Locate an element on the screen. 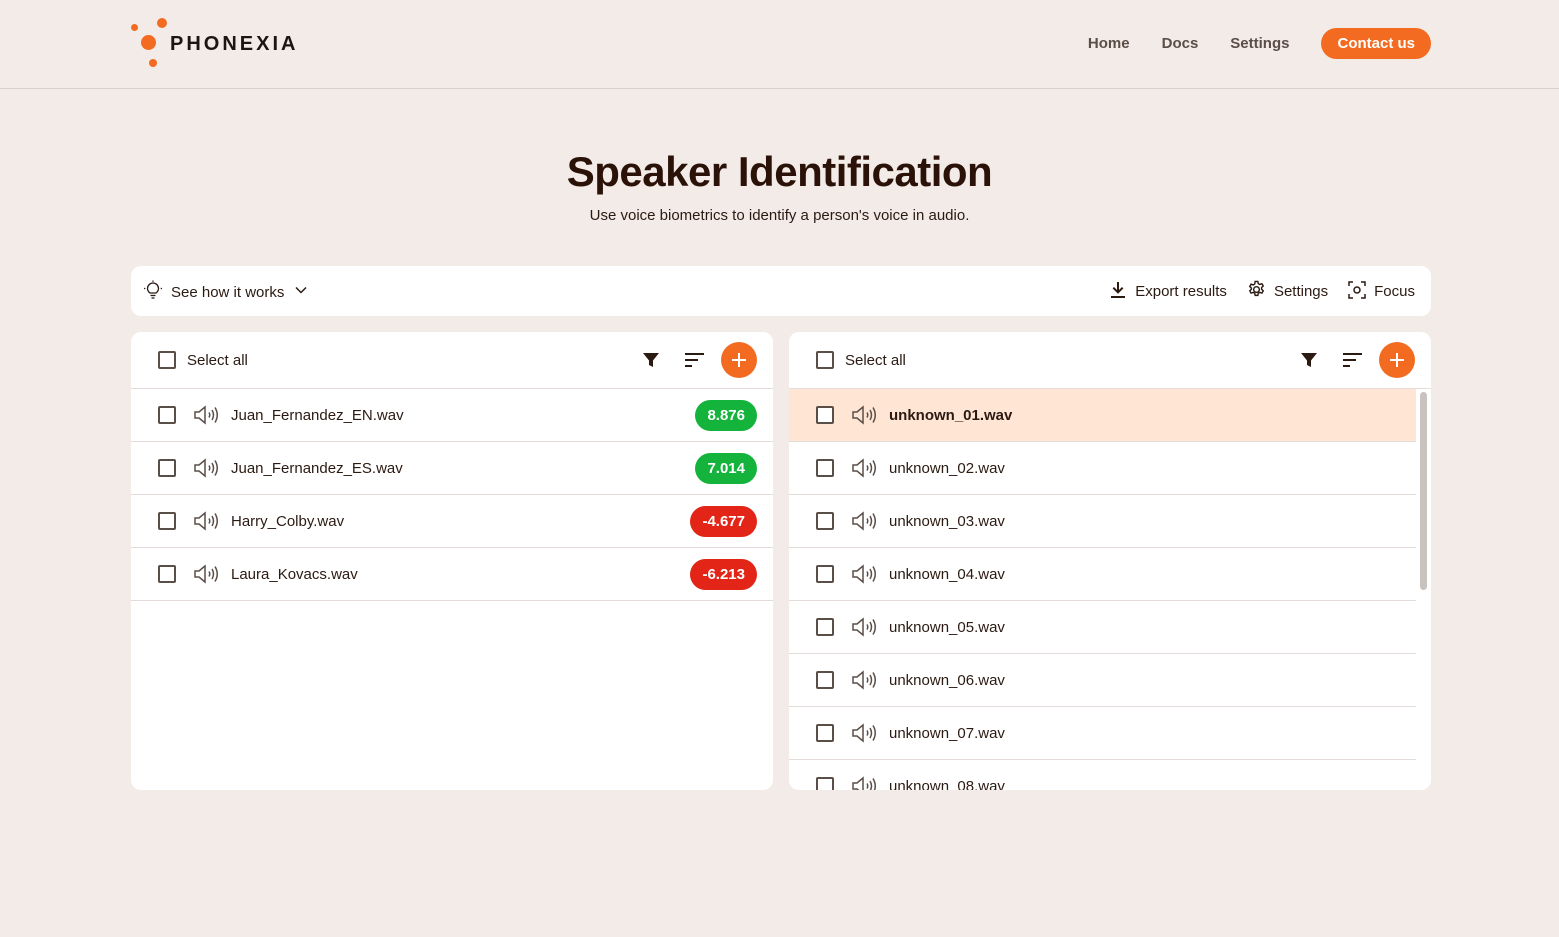 The height and width of the screenshot is (937, 1559). see-how-it-works-toggle: See how it works is located at coordinates (225, 292).